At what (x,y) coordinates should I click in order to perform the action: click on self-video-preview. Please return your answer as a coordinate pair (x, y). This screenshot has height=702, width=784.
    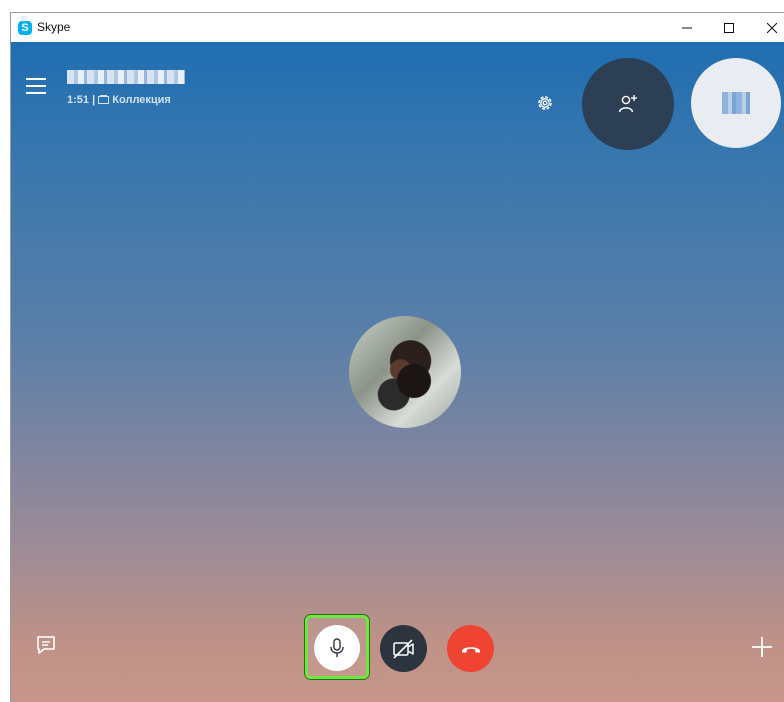
    Looking at the image, I should click on (736, 103).